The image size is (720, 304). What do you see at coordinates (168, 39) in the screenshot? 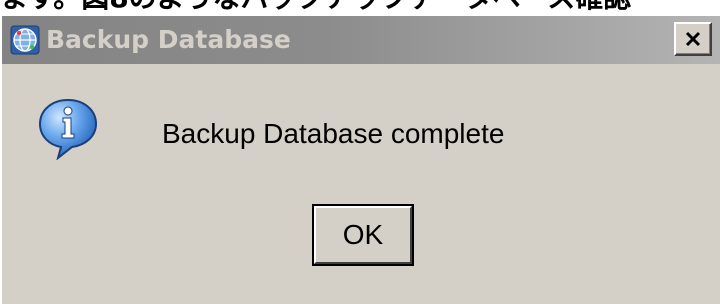
I see `dialog-title: Backup Database` at bounding box center [168, 39].